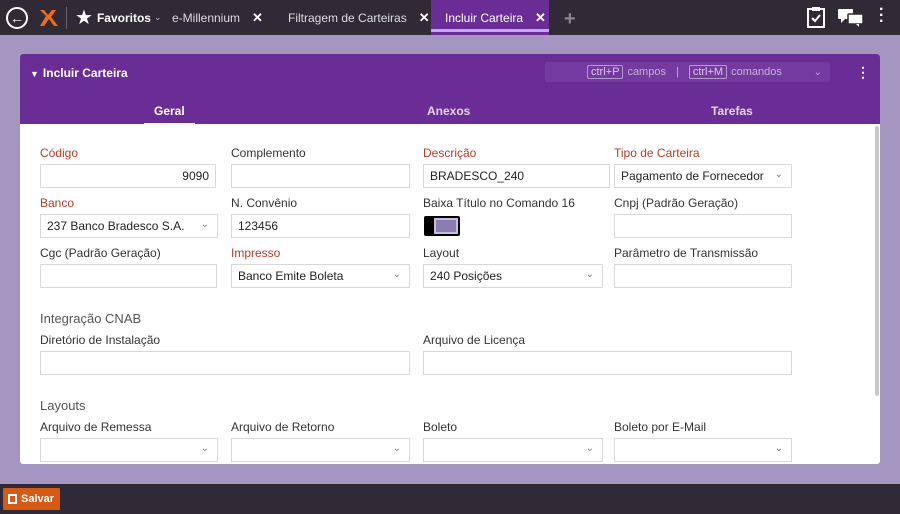 This screenshot has width=900, height=514. What do you see at coordinates (100, 253) in the screenshot?
I see `cgc-label: Cgc (Padrão Geração)` at bounding box center [100, 253].